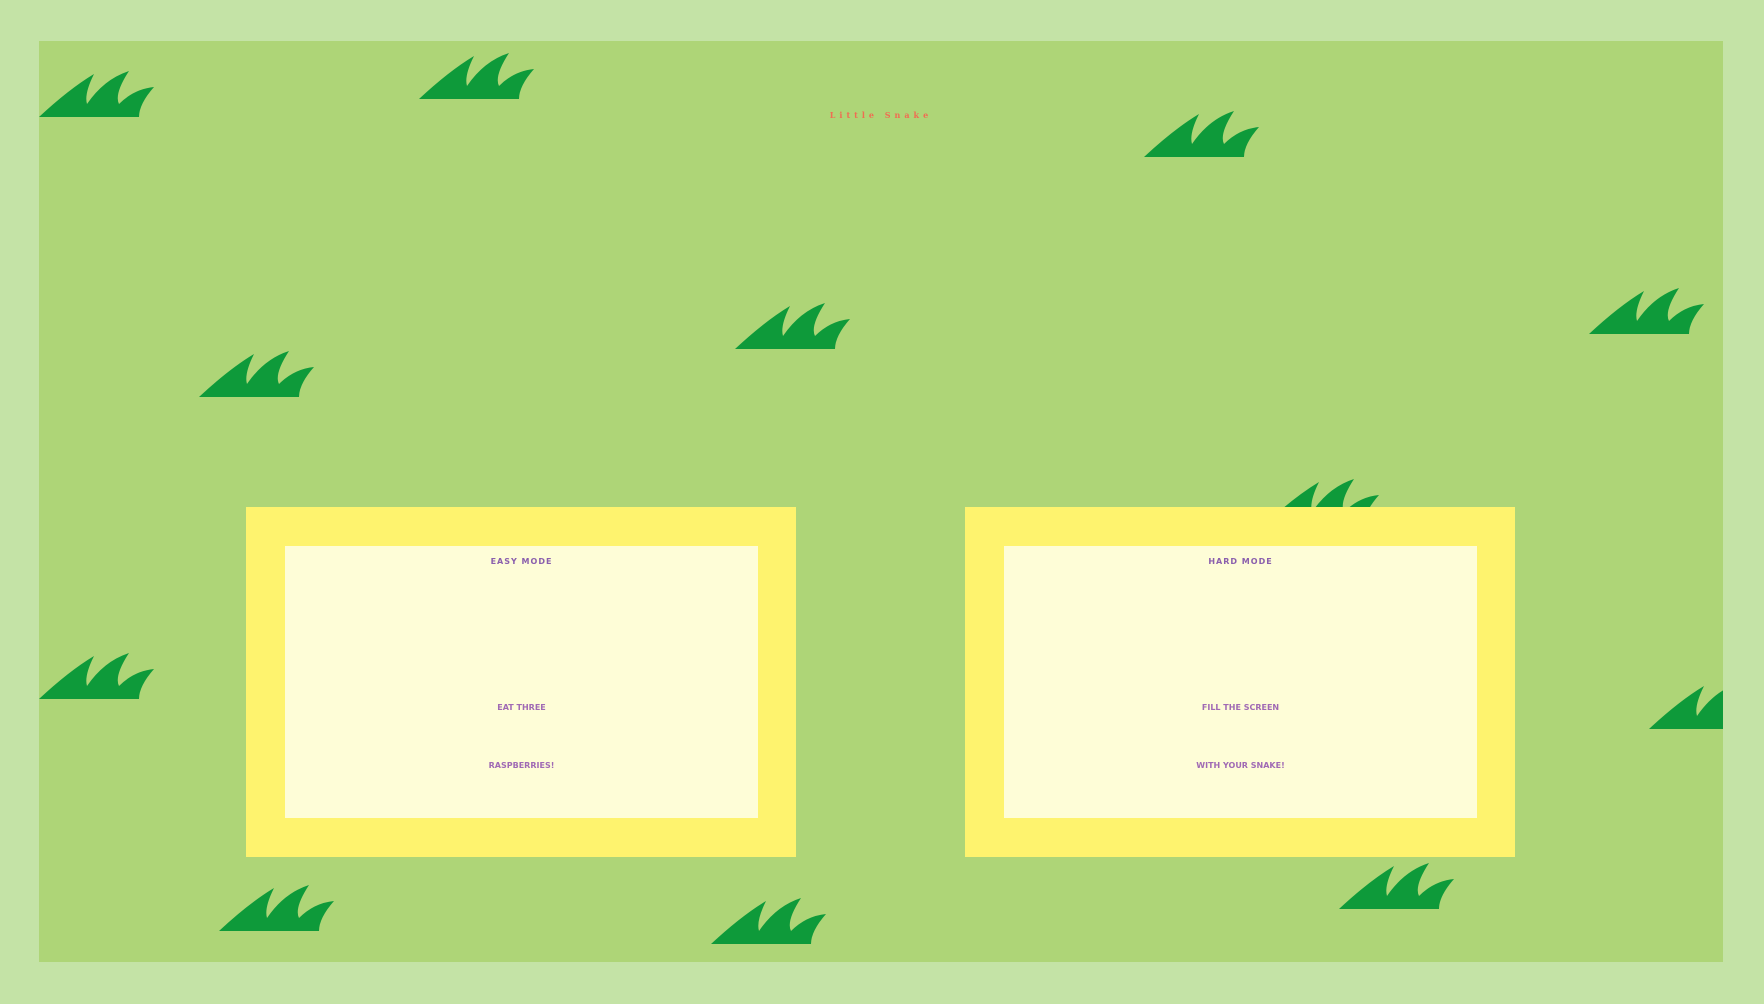 Image resolution: width=1764 pixels, height=1004 pixels. Describe the element at coordinates (1240, 765) in the screenshot. I see `hard-mode-description-line-2: WITH YOUR SNAKE!` at that location.